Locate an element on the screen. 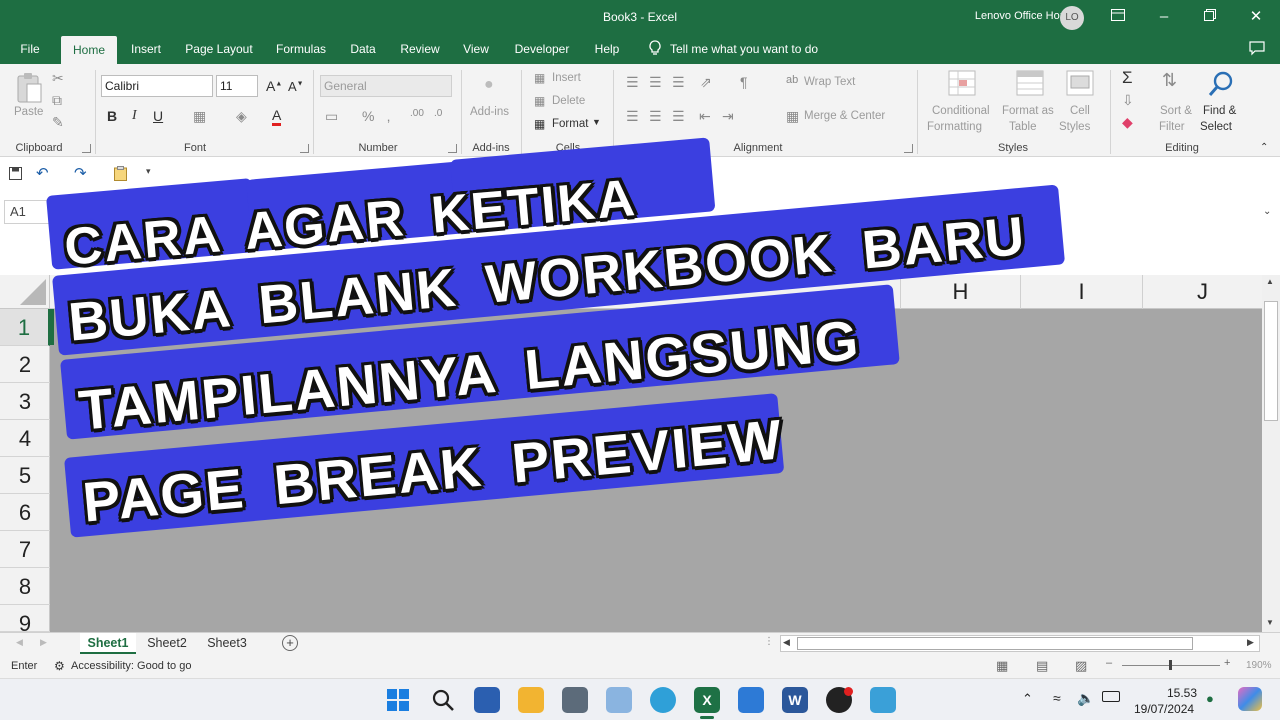  file-explorer-icon is located at coordinates (531, 700).